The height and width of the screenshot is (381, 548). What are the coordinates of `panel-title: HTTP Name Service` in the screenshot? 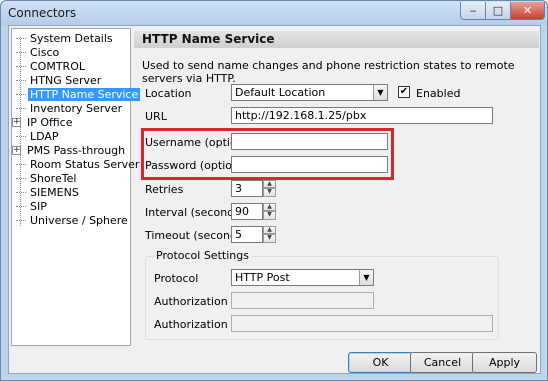 It's located at (336, 39).